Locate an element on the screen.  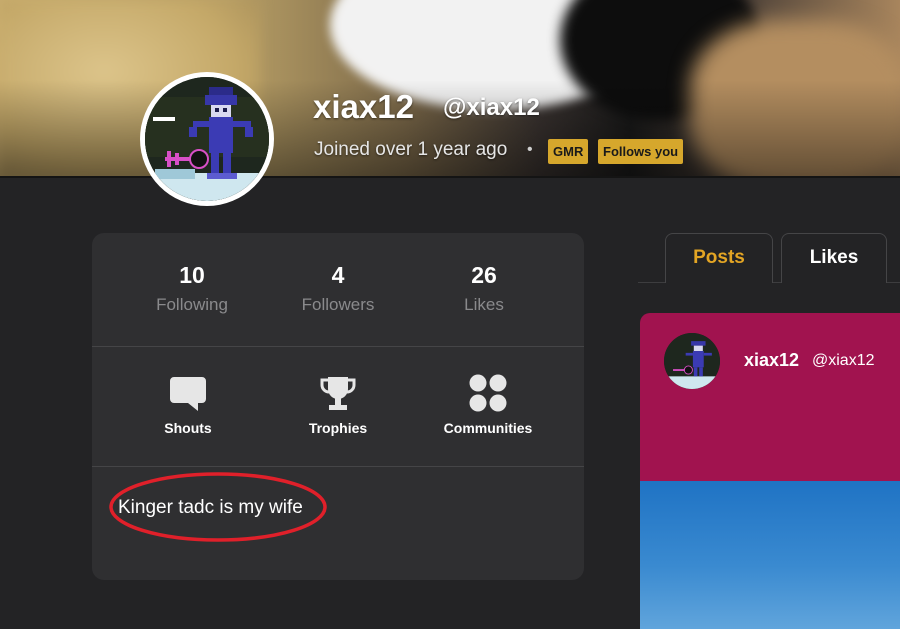
stat-following: 10 Following is located at coordinates (192, 288).